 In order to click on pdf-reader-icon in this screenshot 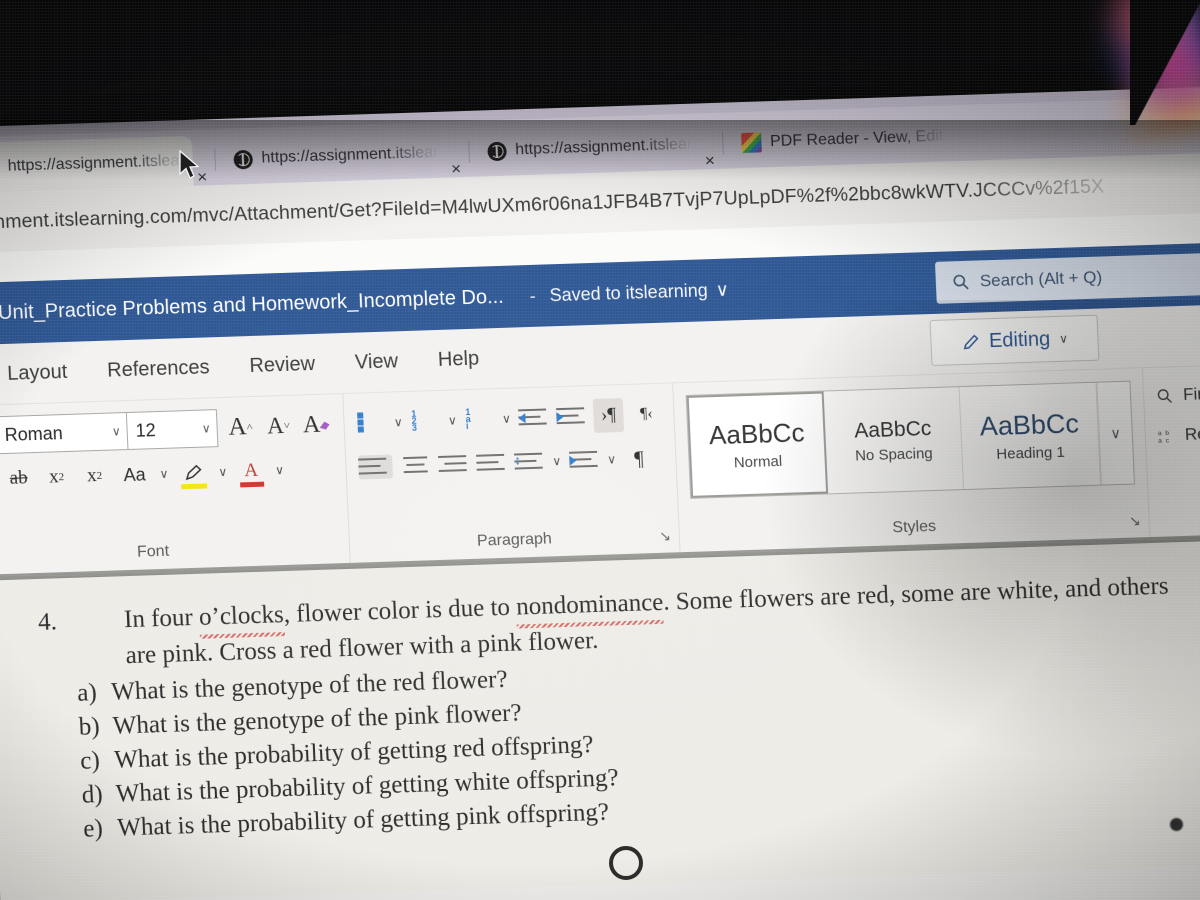, I will do `click(751, 143)`.